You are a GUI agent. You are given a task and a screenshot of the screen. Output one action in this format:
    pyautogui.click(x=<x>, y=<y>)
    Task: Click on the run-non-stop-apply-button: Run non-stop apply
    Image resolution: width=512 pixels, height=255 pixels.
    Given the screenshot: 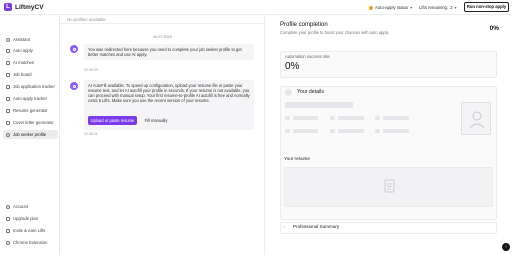 What is the action you would take?
    pyautogui.click(x=486, y=7)
    